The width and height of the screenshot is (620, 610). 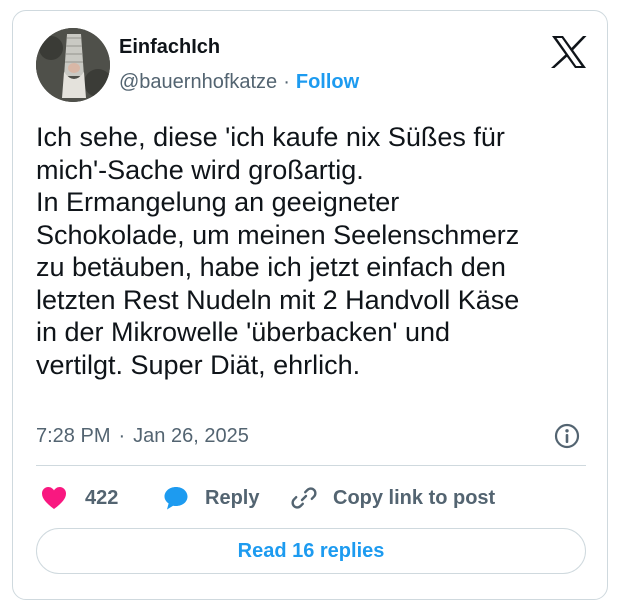 I want to click on follow-button: Follow, so click(x=327, y=82).